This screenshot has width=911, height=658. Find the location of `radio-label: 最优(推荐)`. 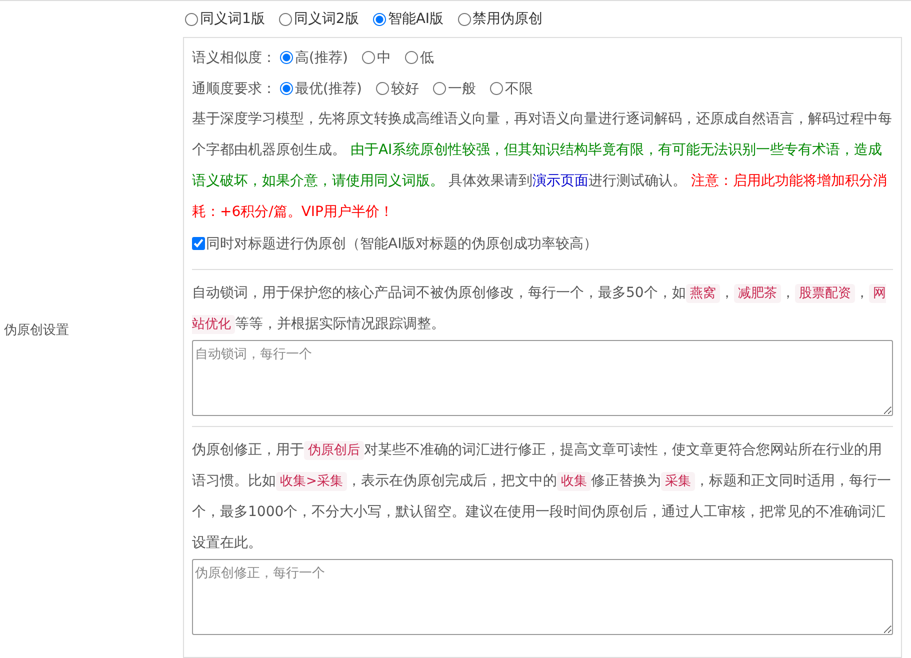

radio-label: 最优(推荐) is located at coordinates (328, 89).